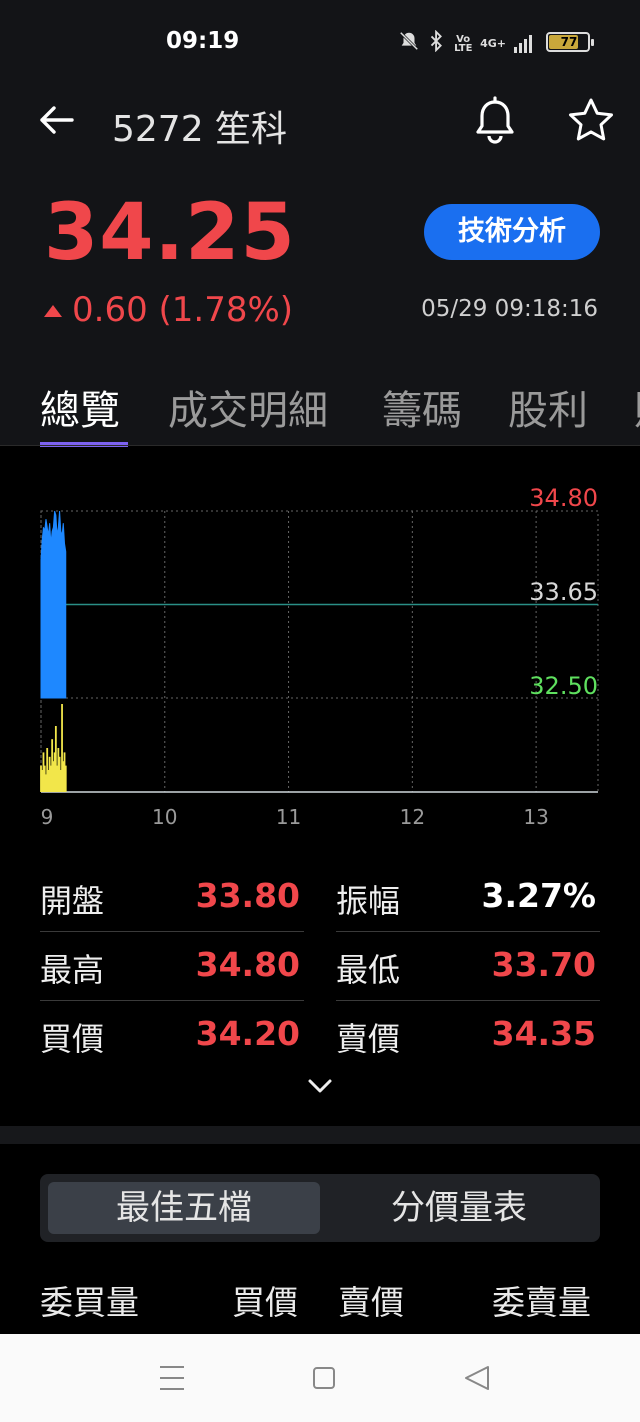 The image size is (640, 1422). Describe the element at coordinates (89, 1302) in the screenshot. I see `header-bid-volume: 委買量` at that location.